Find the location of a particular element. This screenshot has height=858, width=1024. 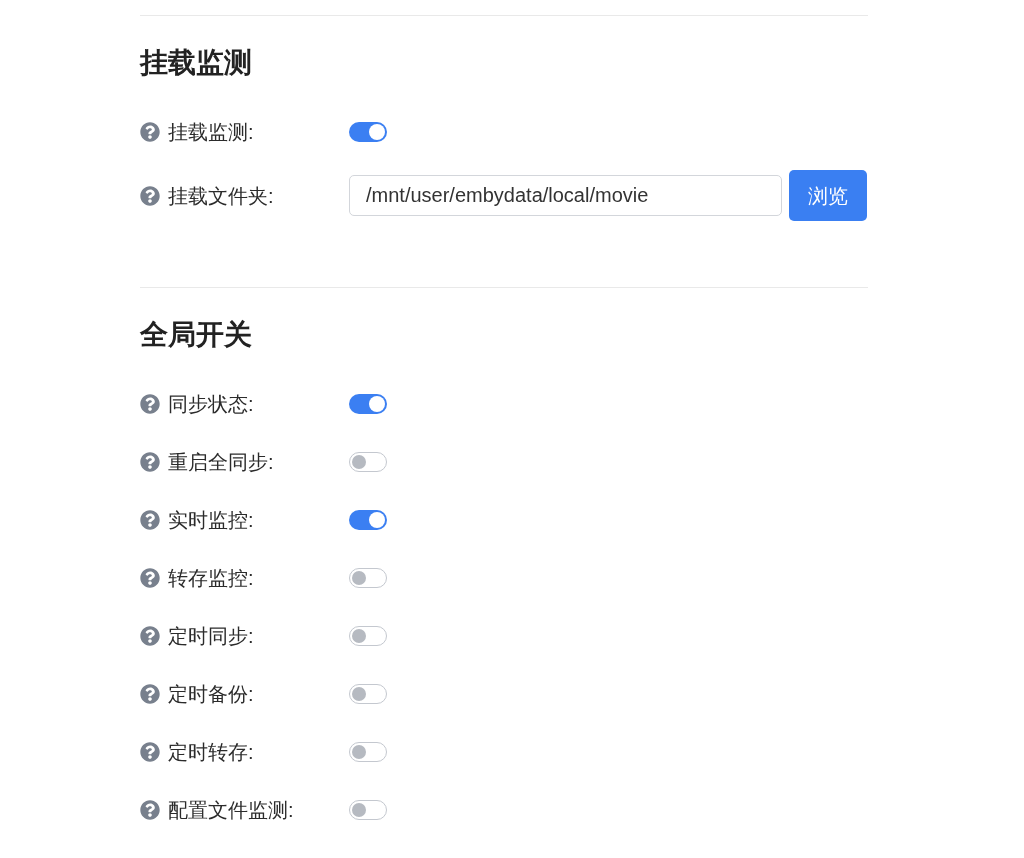

field-label: 同步状态: is located at coordinates (211, 404).